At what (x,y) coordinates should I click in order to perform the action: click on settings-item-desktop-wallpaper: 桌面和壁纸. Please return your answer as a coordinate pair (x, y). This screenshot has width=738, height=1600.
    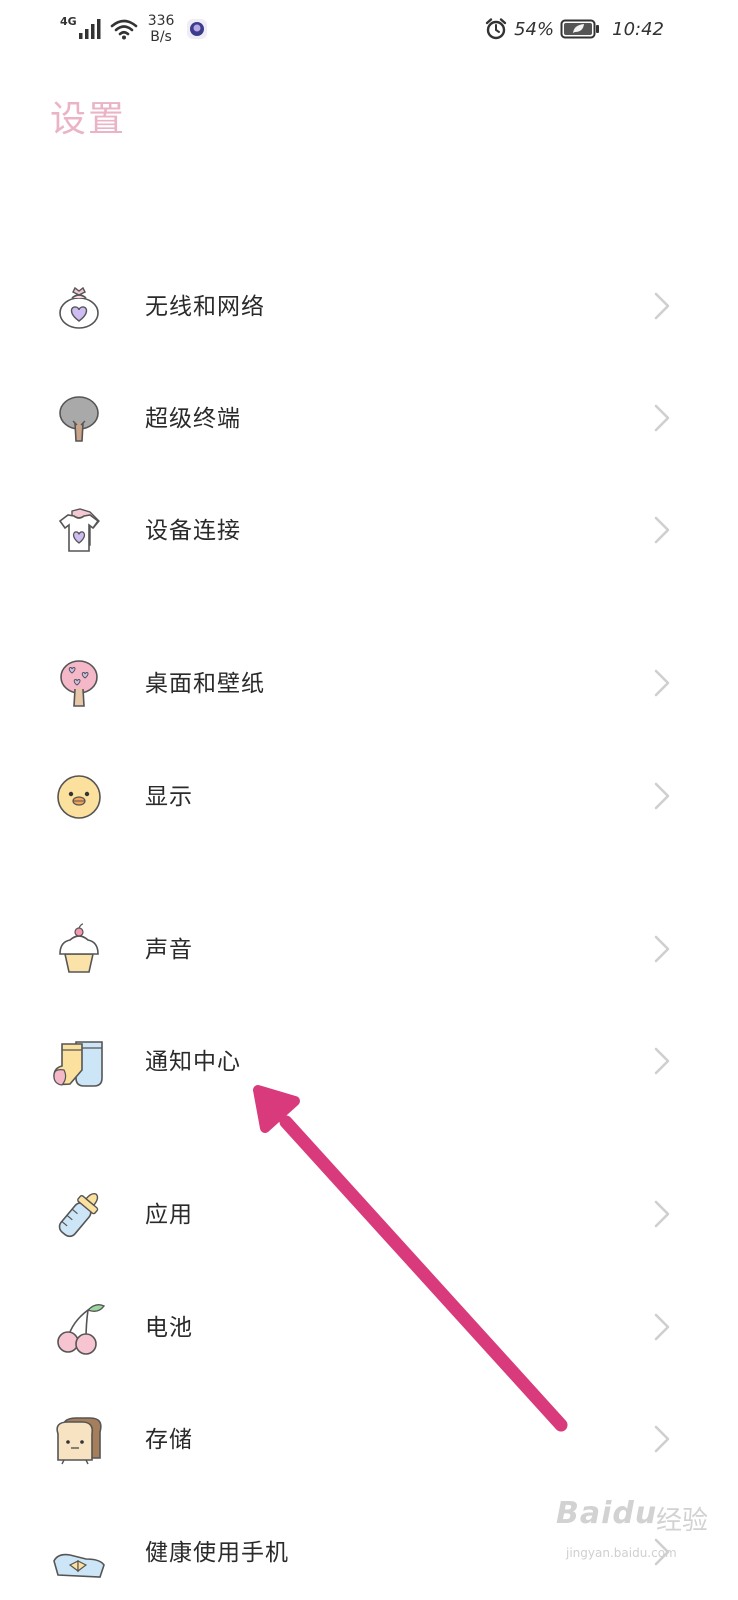
    Looking at the image, I should click on (369, 684).